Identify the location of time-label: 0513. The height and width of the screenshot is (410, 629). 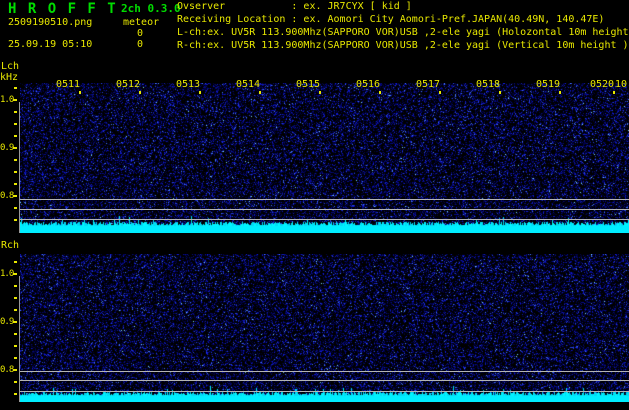
(188, 84).